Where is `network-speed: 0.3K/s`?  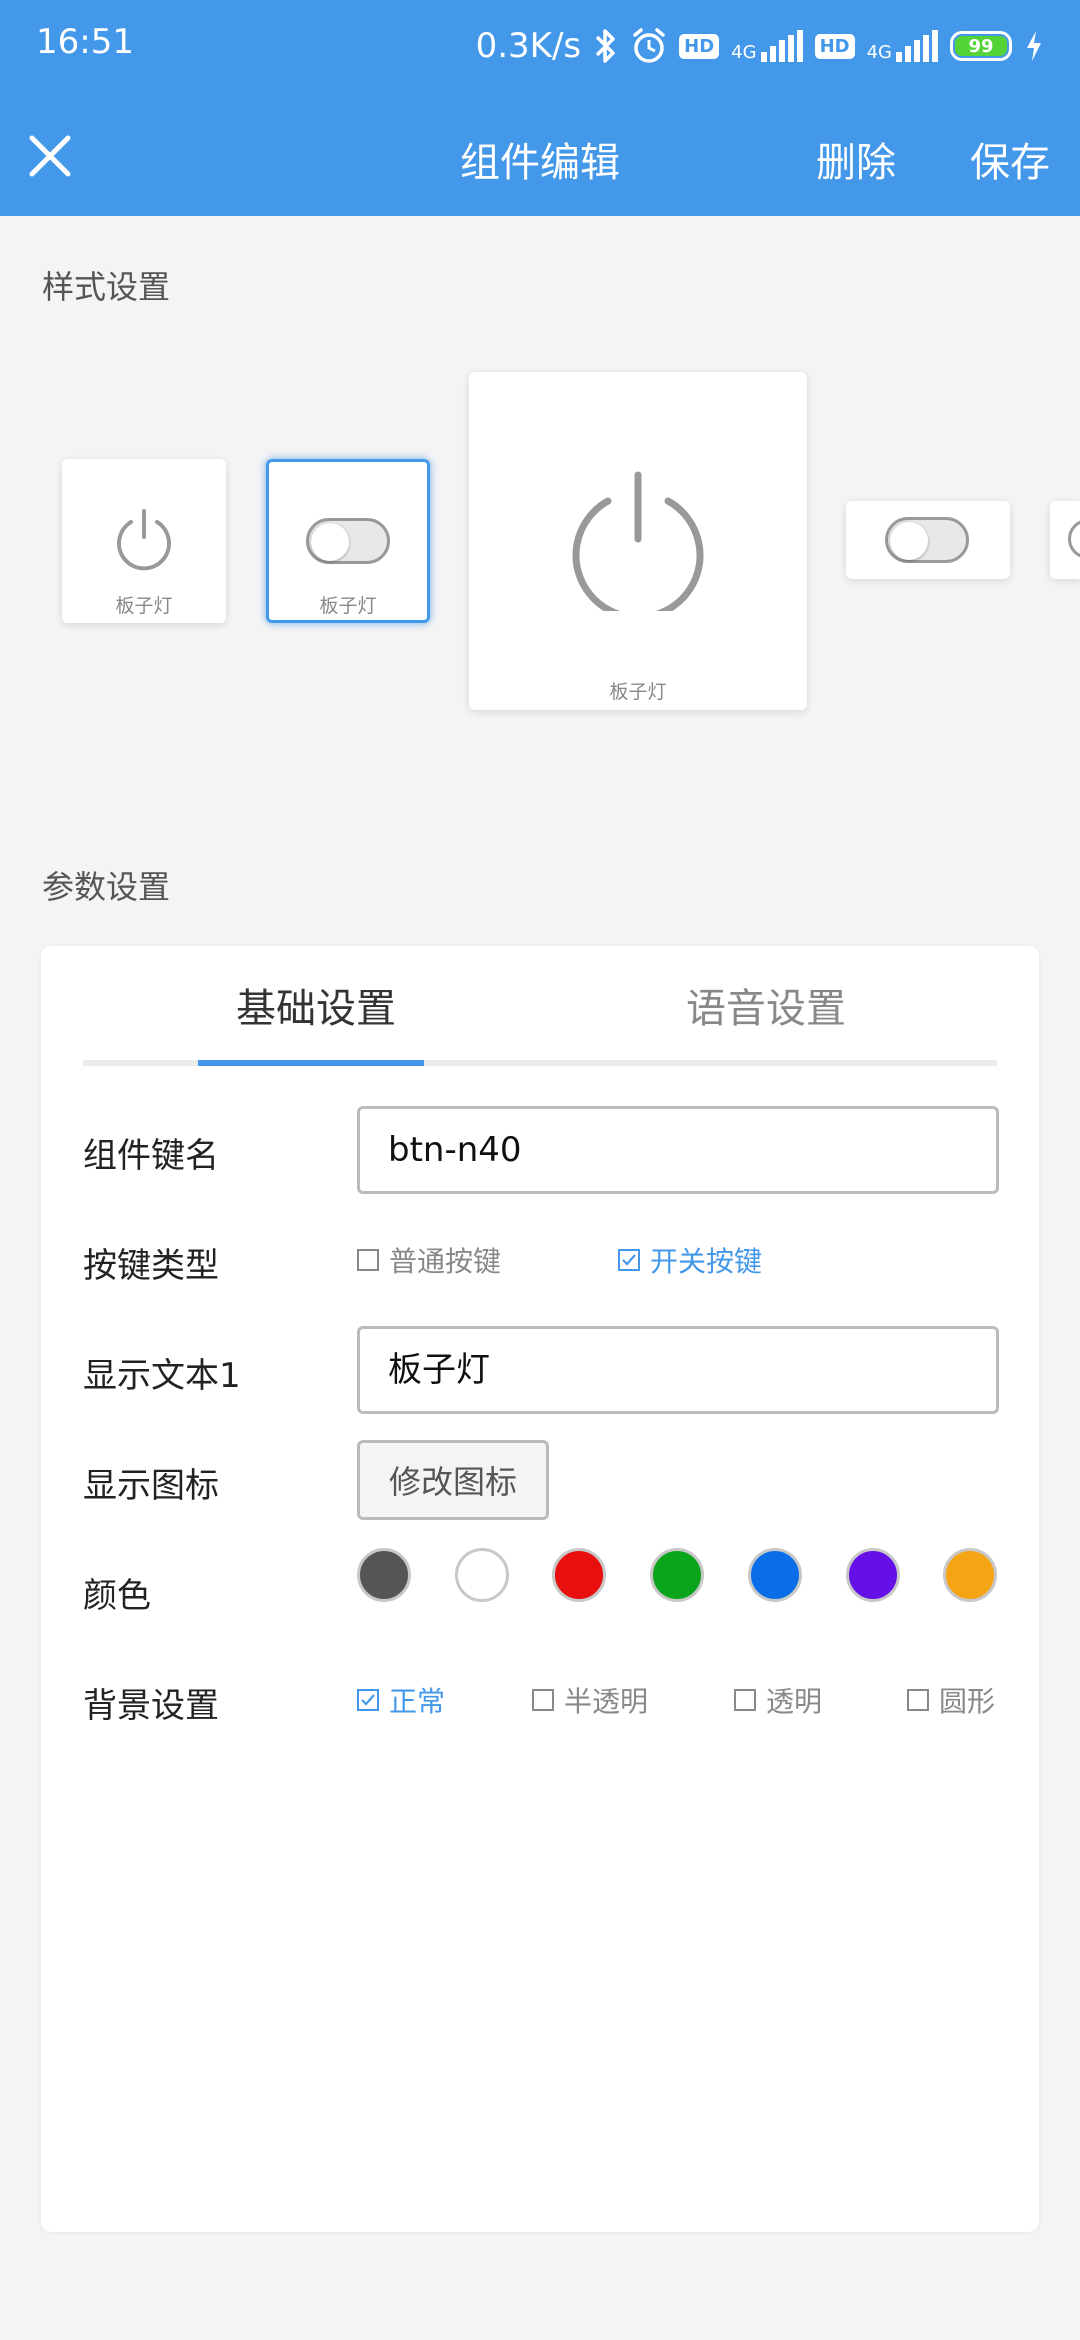
network-speed: 0.3K/s is located at coordinates (528, 46).